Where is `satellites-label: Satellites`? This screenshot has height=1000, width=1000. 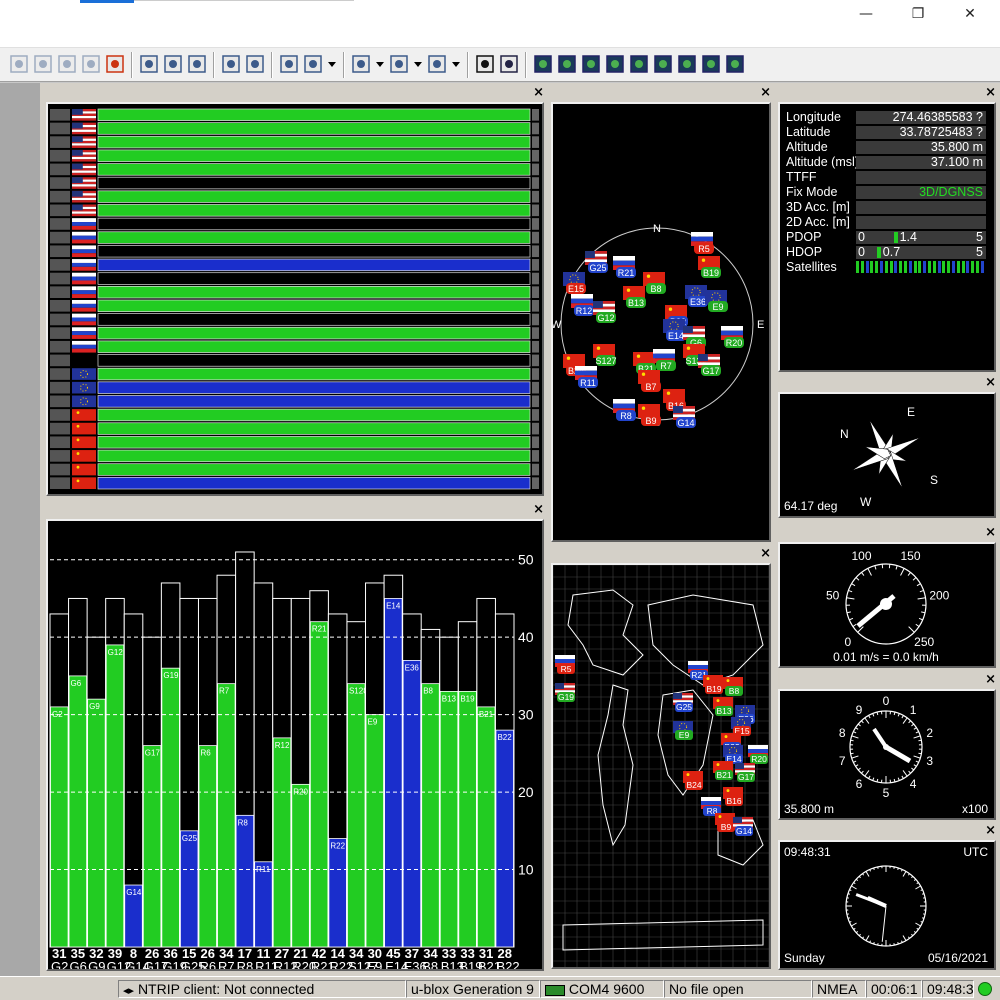 satellites-label: Satellites is located at coordinates (811, 267).